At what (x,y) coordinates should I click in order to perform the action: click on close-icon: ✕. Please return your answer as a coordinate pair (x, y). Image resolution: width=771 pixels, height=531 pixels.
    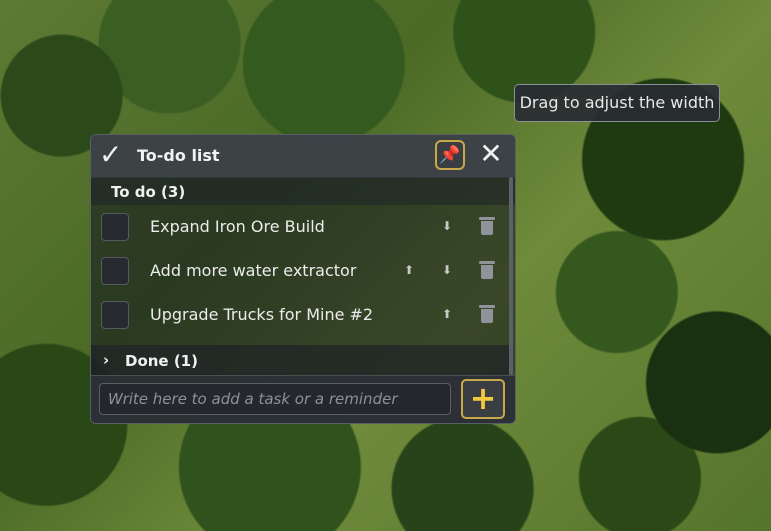
    Looking at the image, I should click on (491, 153).